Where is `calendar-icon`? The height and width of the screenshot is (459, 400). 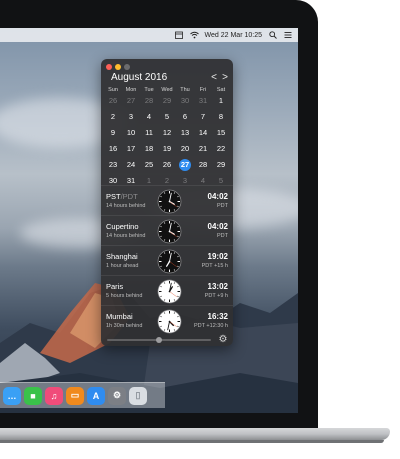
calendar-icon is located at coordinates (179, 35).